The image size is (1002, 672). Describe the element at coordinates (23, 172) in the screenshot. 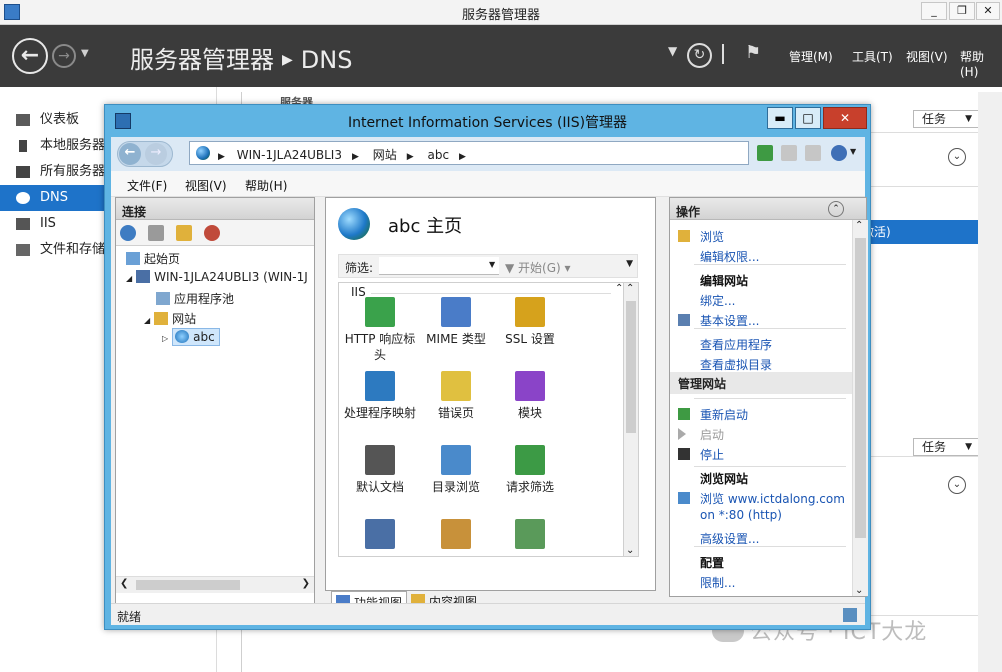

I see `servers-icon` at that location.